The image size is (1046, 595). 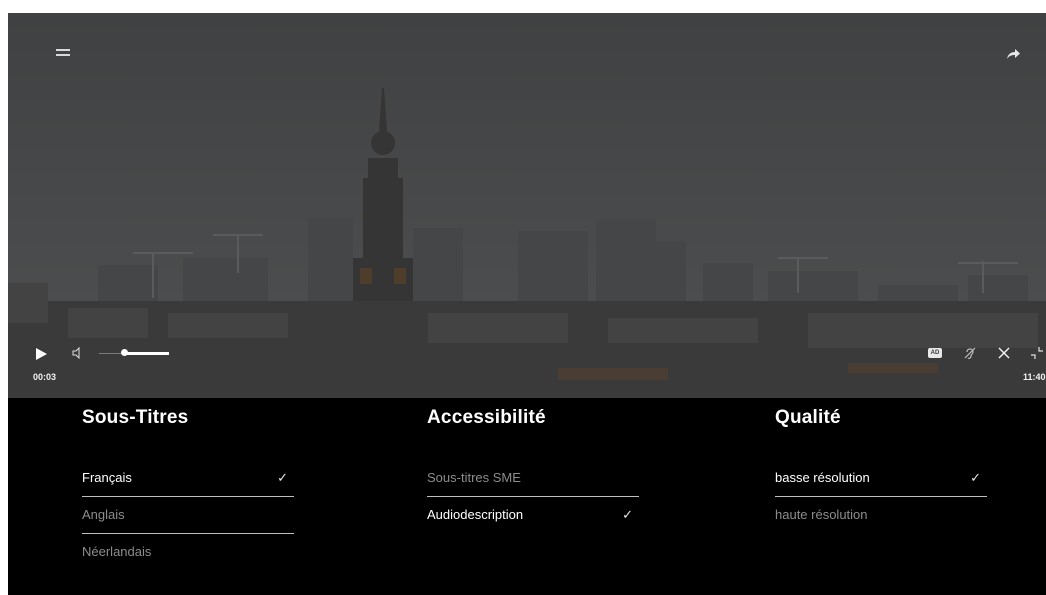 I want to click on option-label: Sous-titres SME, so click(x=474, y=477).